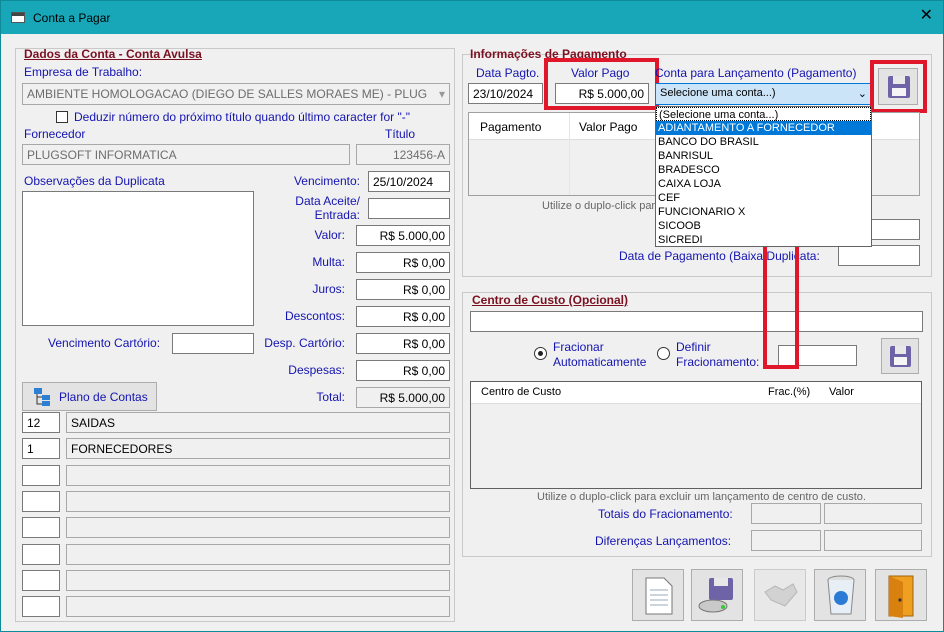  I want to click on despesas-field: R$ 0,00, so click(403, 370).